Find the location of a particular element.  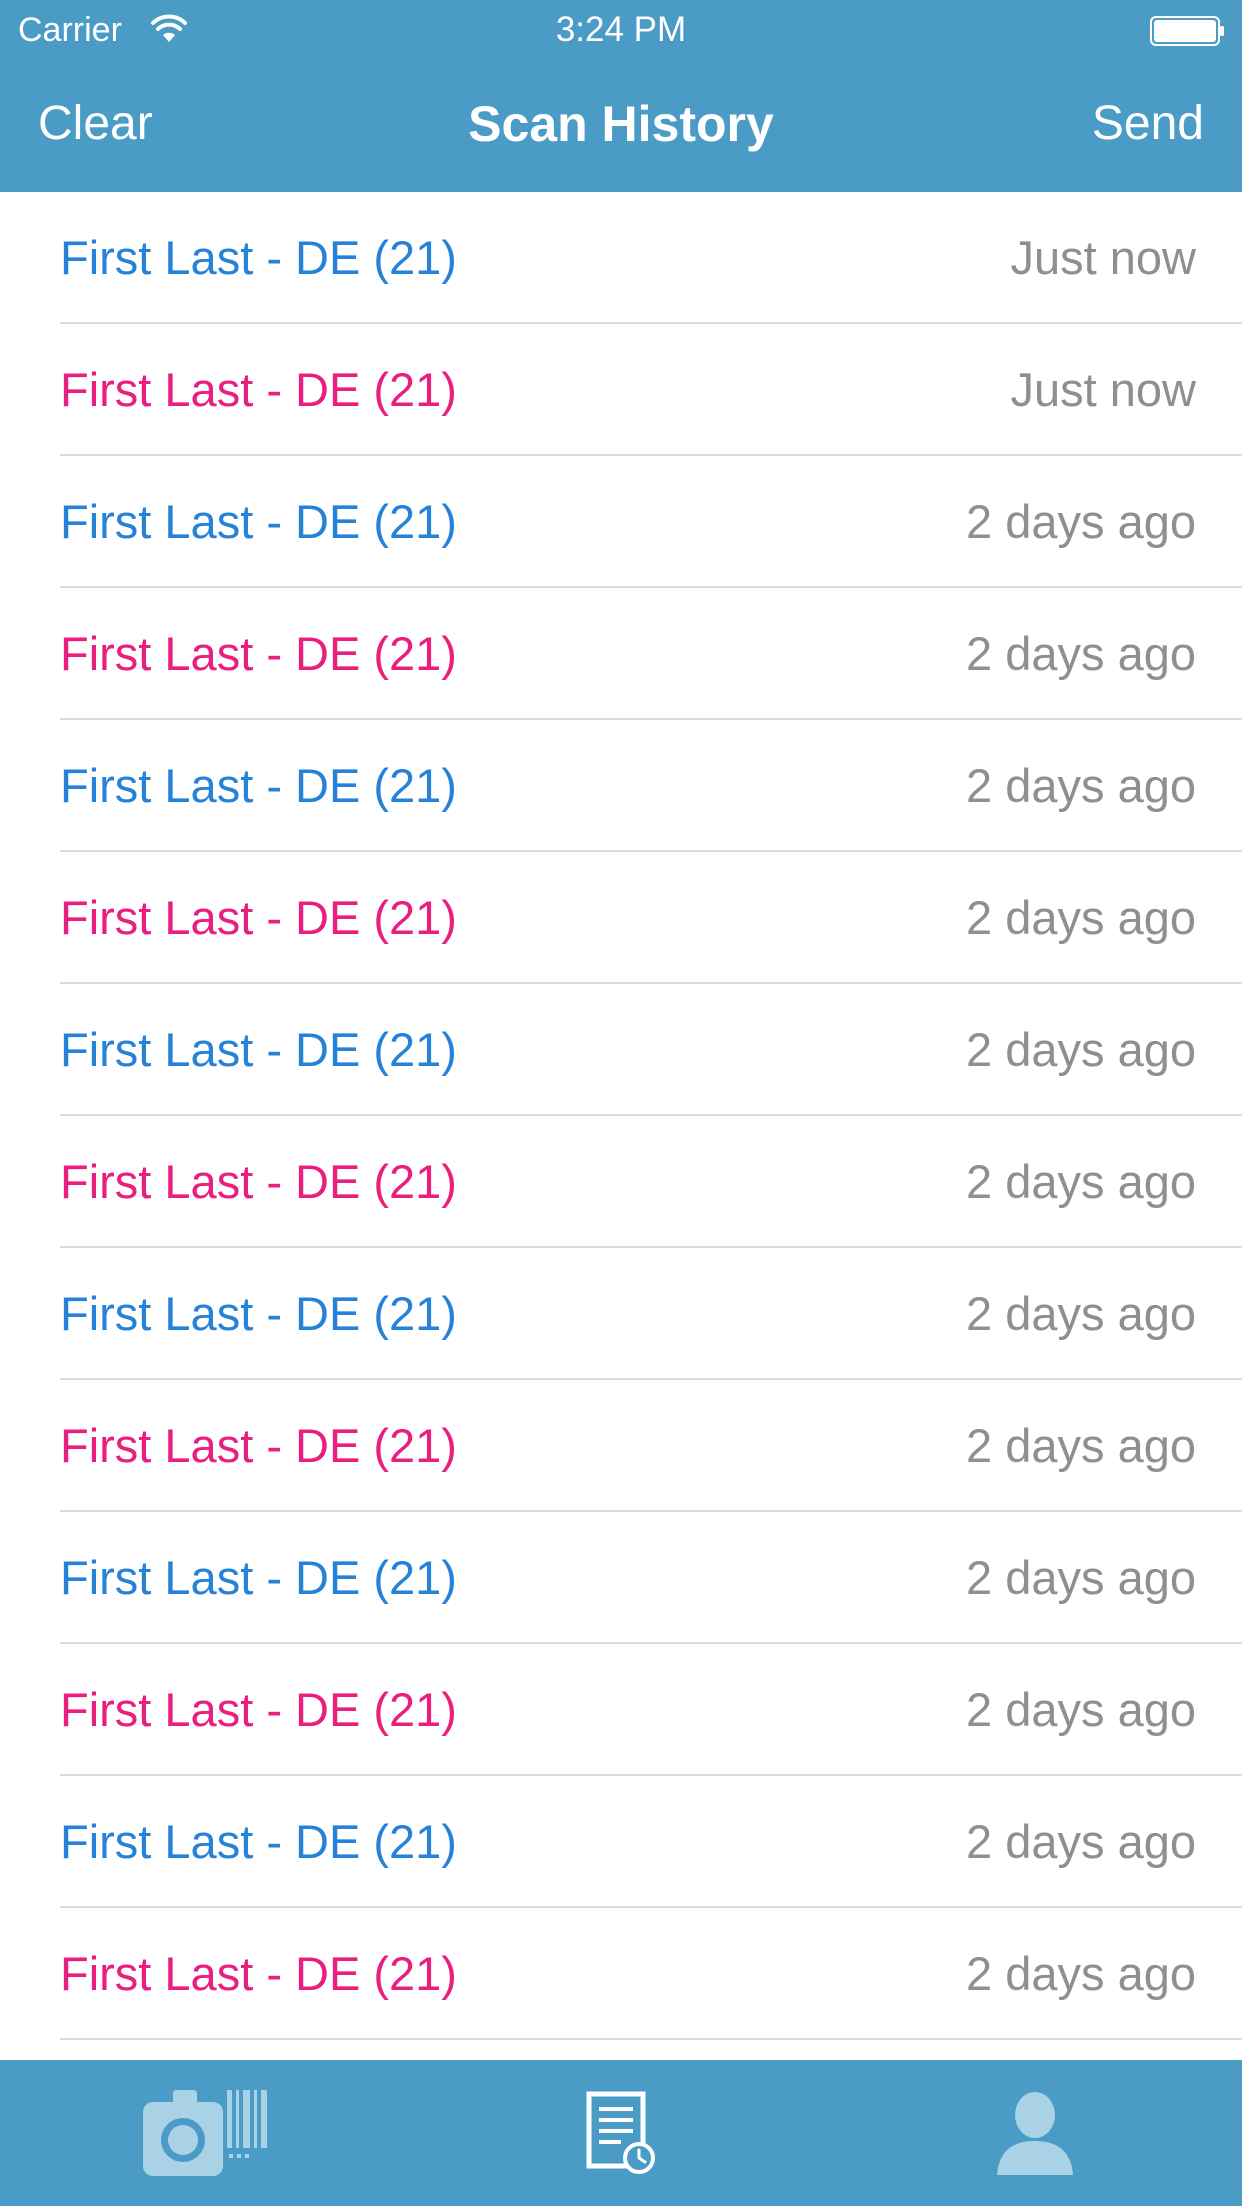

navigation-bar: Clear Scan History Send is located at coordinates (621, 126).